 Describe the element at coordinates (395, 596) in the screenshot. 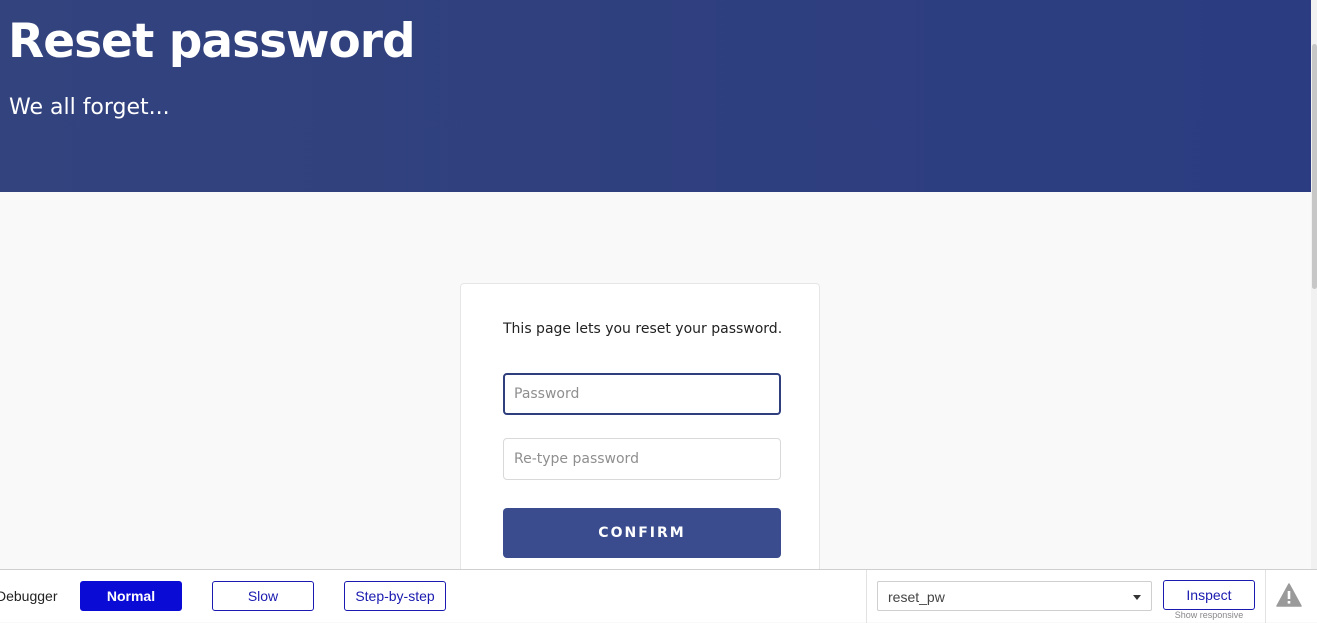

I see `mode-step-by-step-button: Step-by-step` at that location.